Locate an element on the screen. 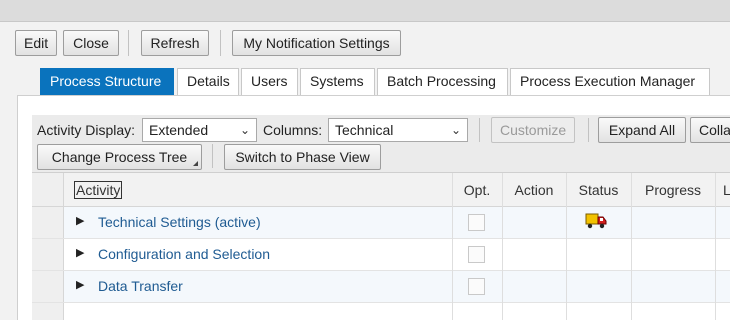  activity-name: Technical Settings (active) is located at coordinates (179, 222).